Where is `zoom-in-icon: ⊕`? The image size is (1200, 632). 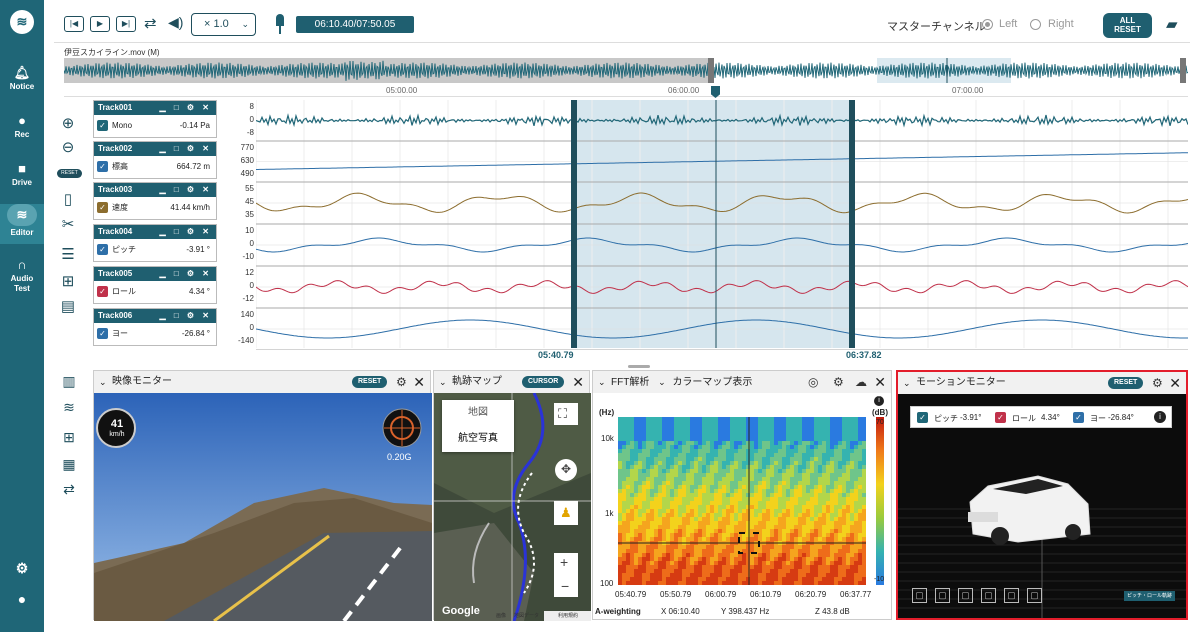
zoom-in-icon: ⊕ is located at coordinates (68, 124).